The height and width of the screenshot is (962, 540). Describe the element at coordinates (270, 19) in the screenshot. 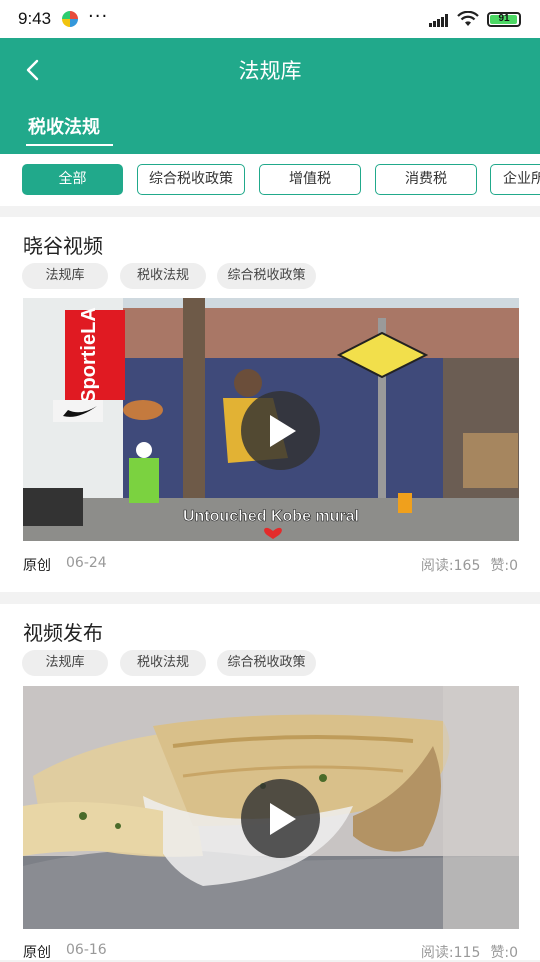

I see `status-bar: 9:43 ··· 91` at that location.